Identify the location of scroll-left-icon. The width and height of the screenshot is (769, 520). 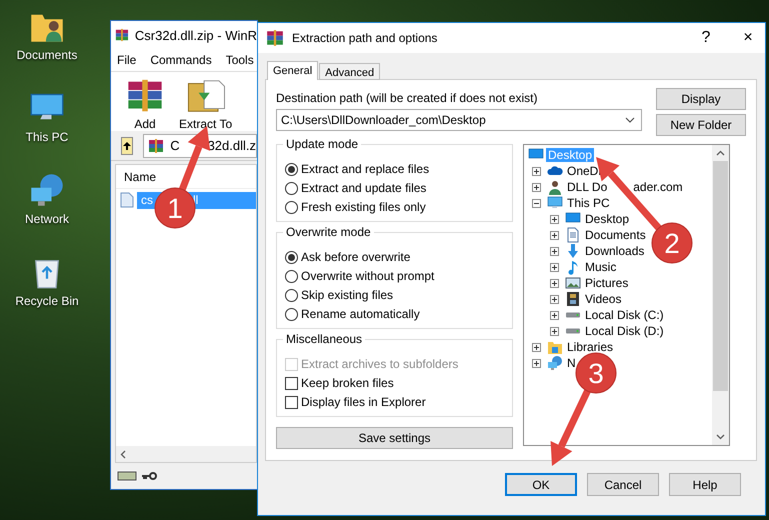
(123, 454).